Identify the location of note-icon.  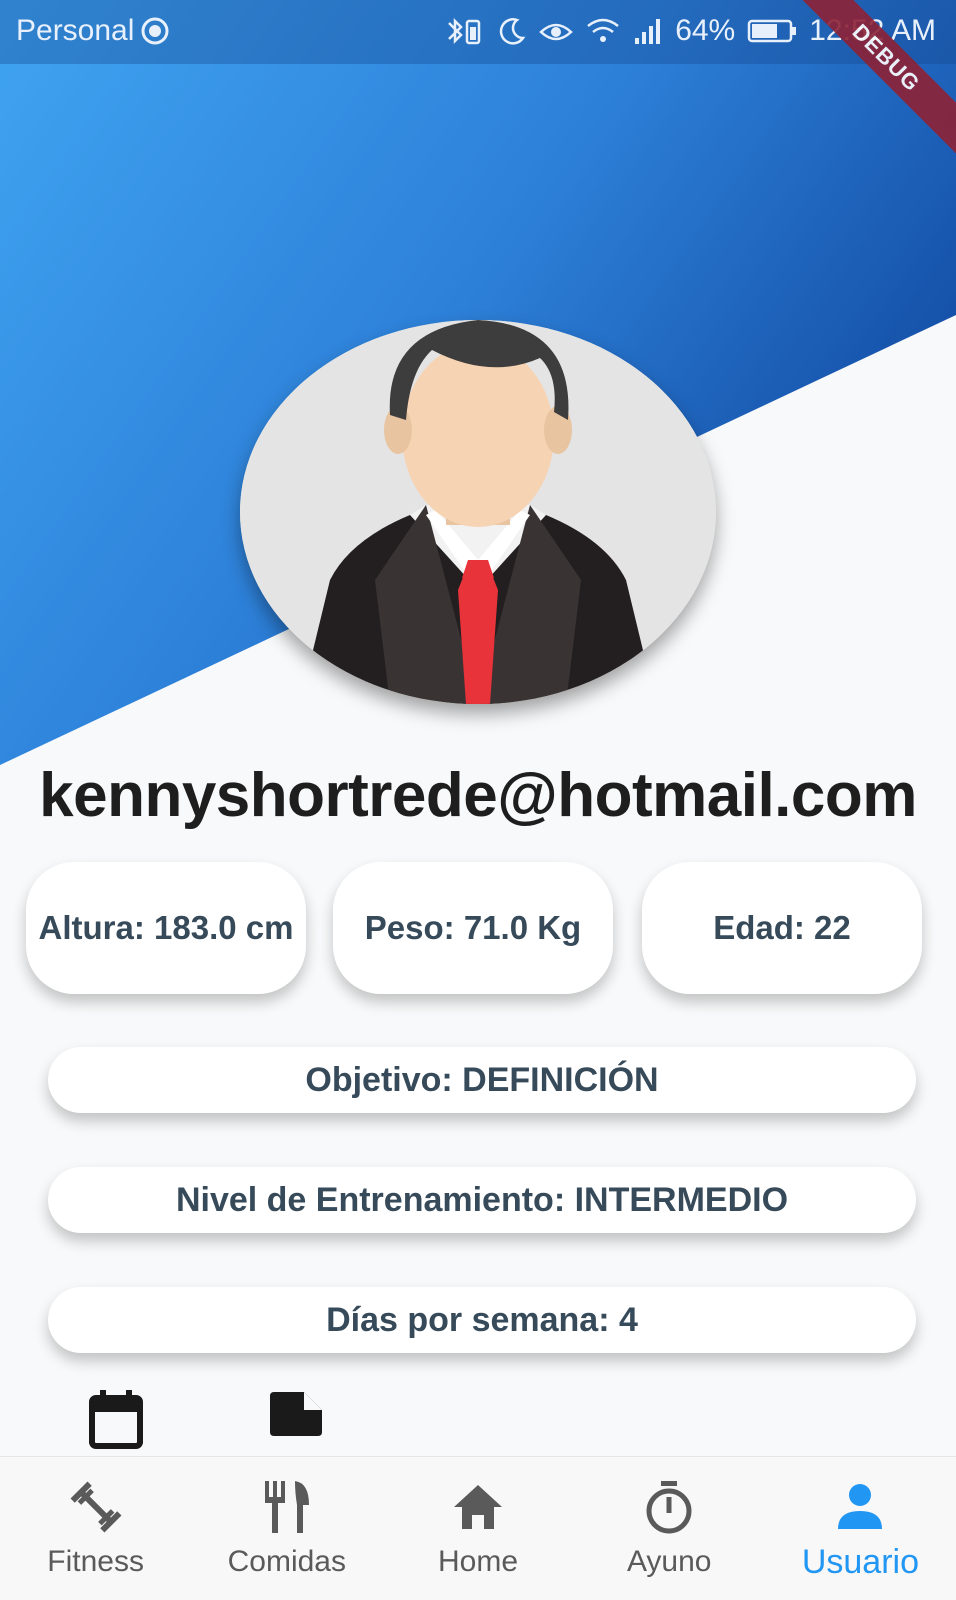
(296, 1414).